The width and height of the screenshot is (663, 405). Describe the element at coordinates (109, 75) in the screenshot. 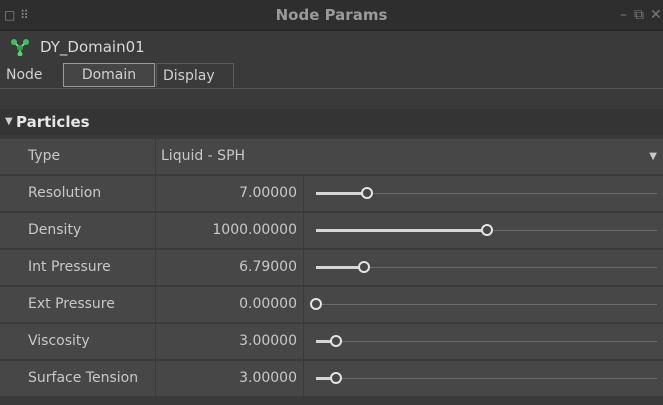

I see `tab-domain: Domain` at that location.